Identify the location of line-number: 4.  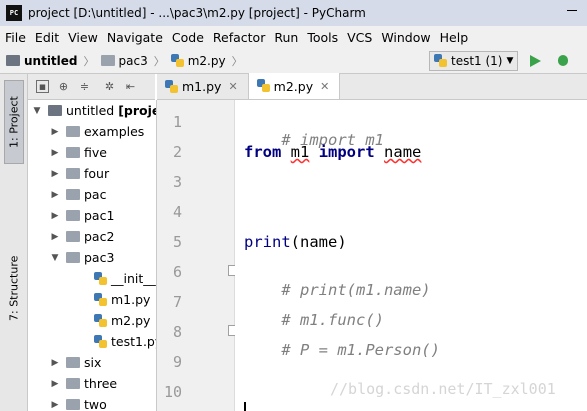
(177, 212).